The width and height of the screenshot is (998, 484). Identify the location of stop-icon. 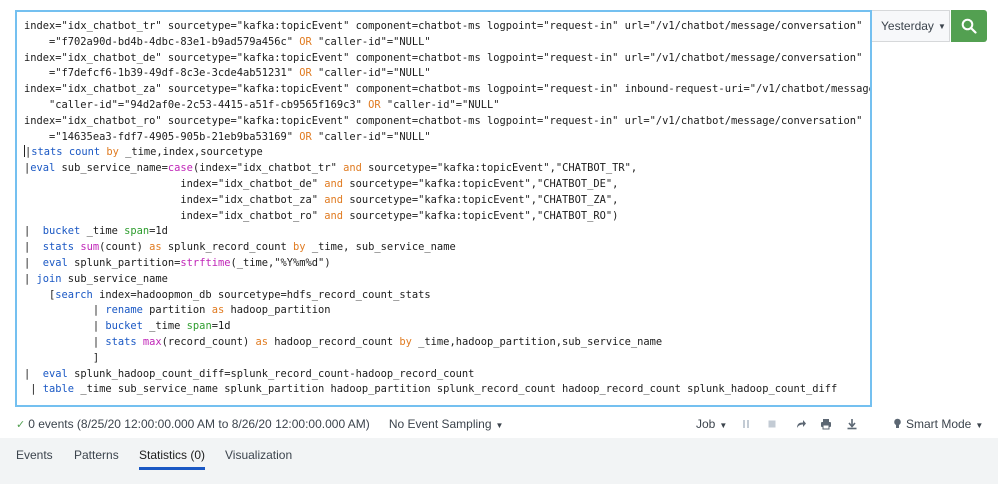
(772, 424).